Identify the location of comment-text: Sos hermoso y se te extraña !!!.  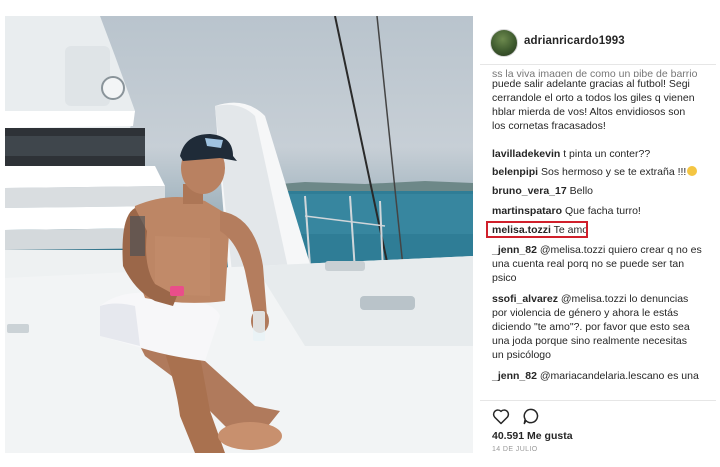
(614, 172).